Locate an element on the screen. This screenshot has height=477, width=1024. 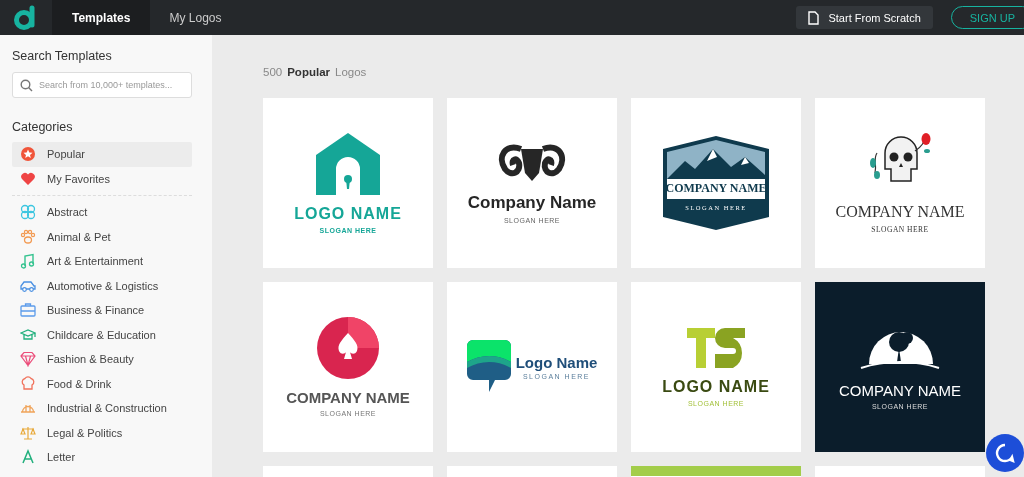
start-from-scratch-button: Start From Scratch is located at coordinates (864, 17).